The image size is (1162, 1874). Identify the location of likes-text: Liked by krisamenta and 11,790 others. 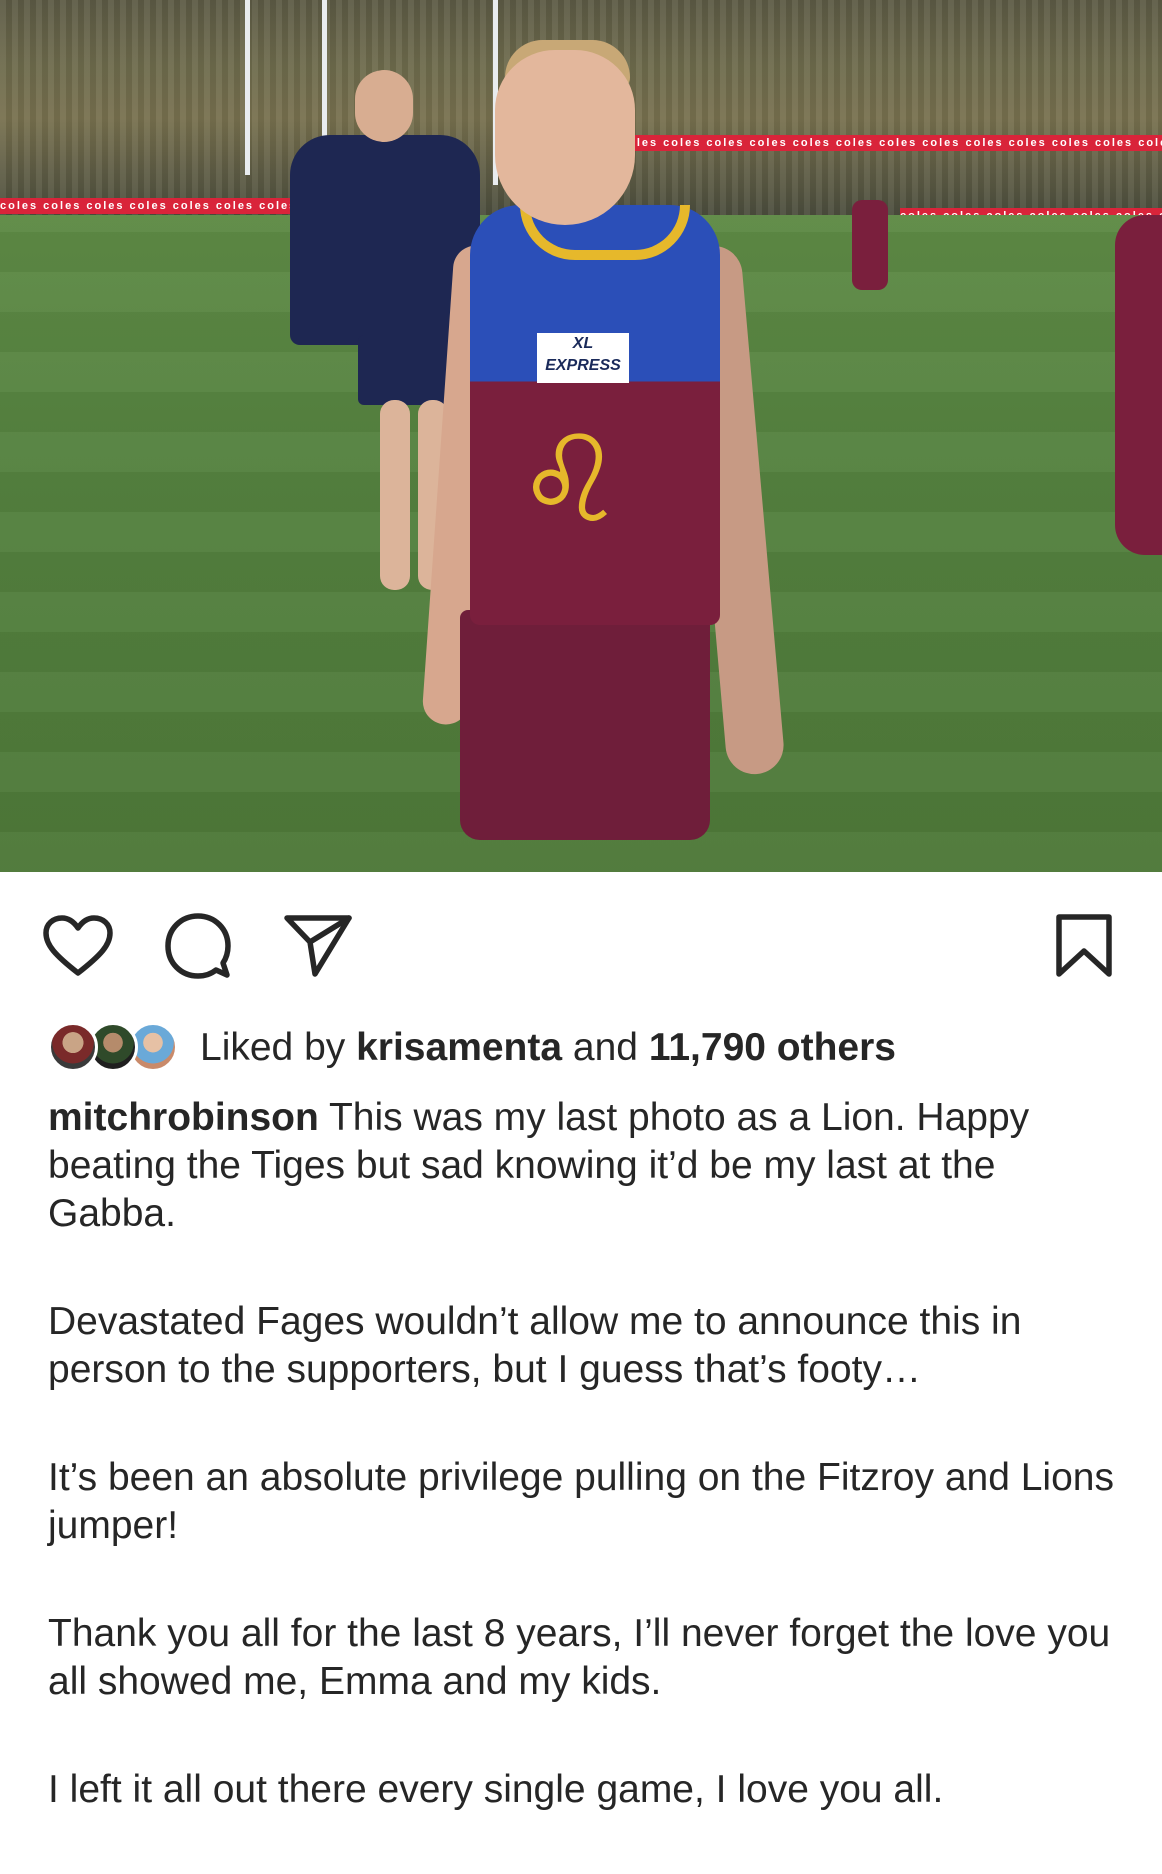
(548, 1047).